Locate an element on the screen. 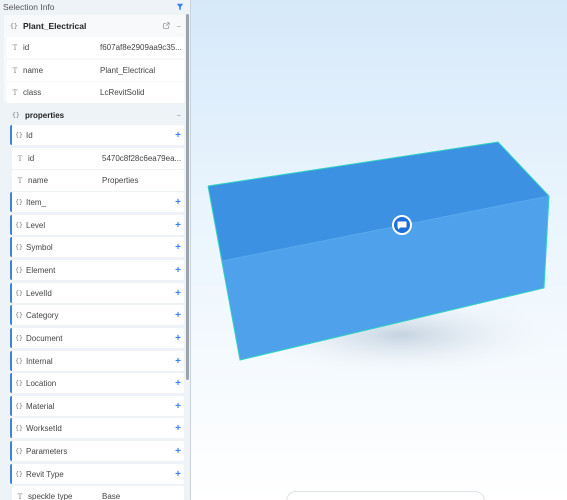  group-row-location: {} Location + is located at coordinates (97, 383).